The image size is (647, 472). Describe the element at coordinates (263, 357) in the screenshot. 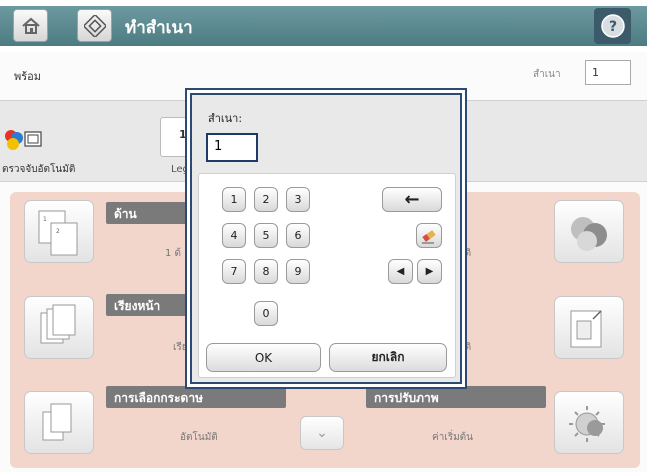

I see `ok-button: OK` at that location.